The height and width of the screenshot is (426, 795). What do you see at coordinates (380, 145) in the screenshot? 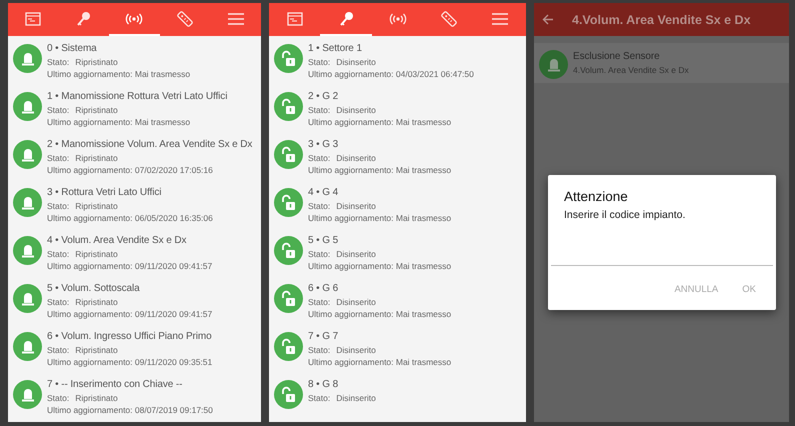
I see `item-title: 3 • G 3` at bounding box center [380, 145].